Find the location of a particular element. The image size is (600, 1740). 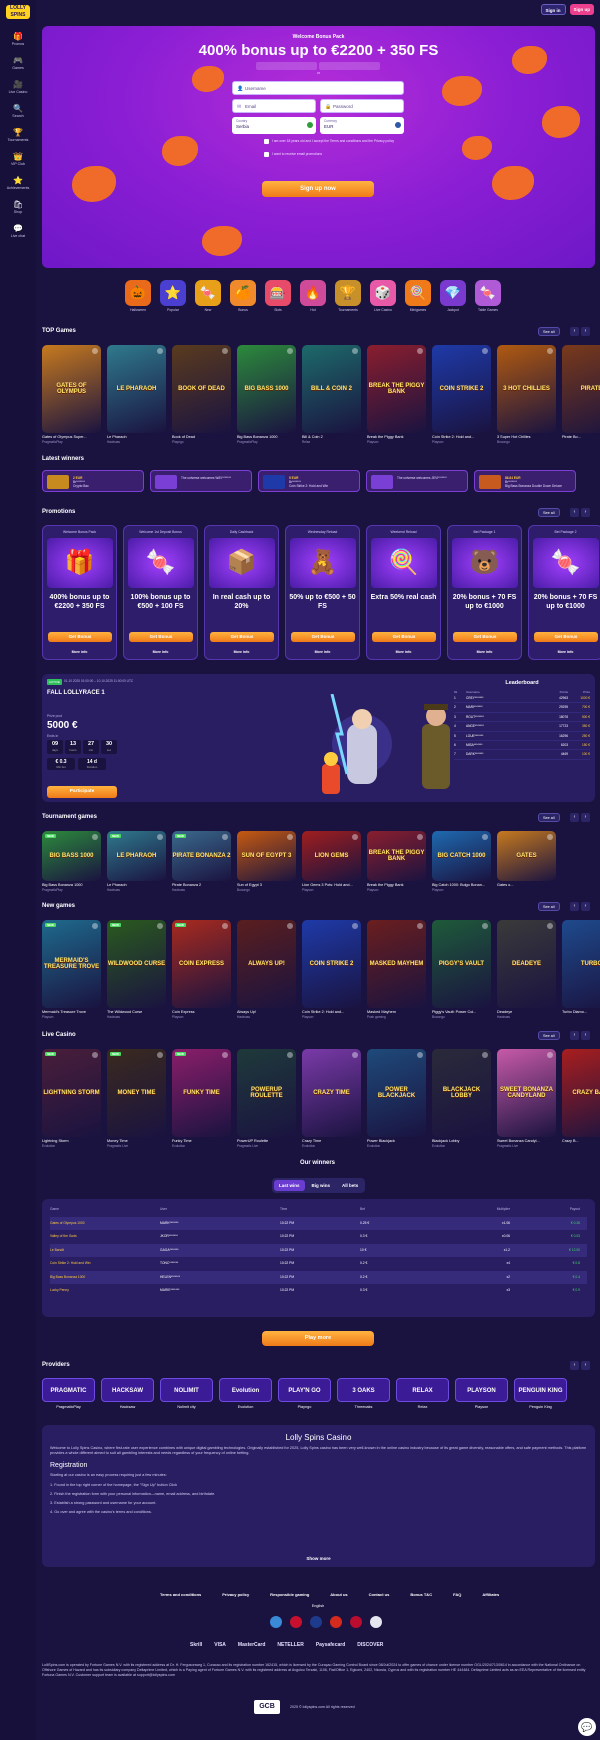

currency-select: Currency EUR is located at coordinates (362, 125).